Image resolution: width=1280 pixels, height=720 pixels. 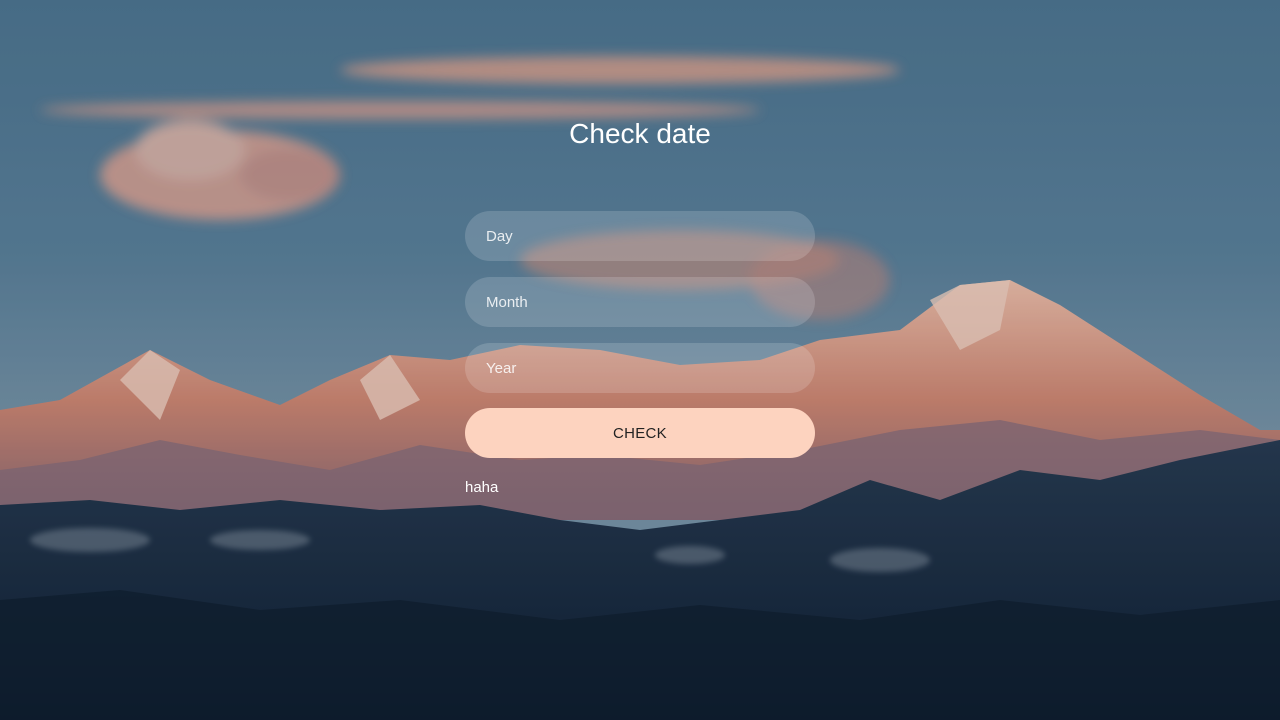 I want to click on year-input, so click(x=640, y=368).